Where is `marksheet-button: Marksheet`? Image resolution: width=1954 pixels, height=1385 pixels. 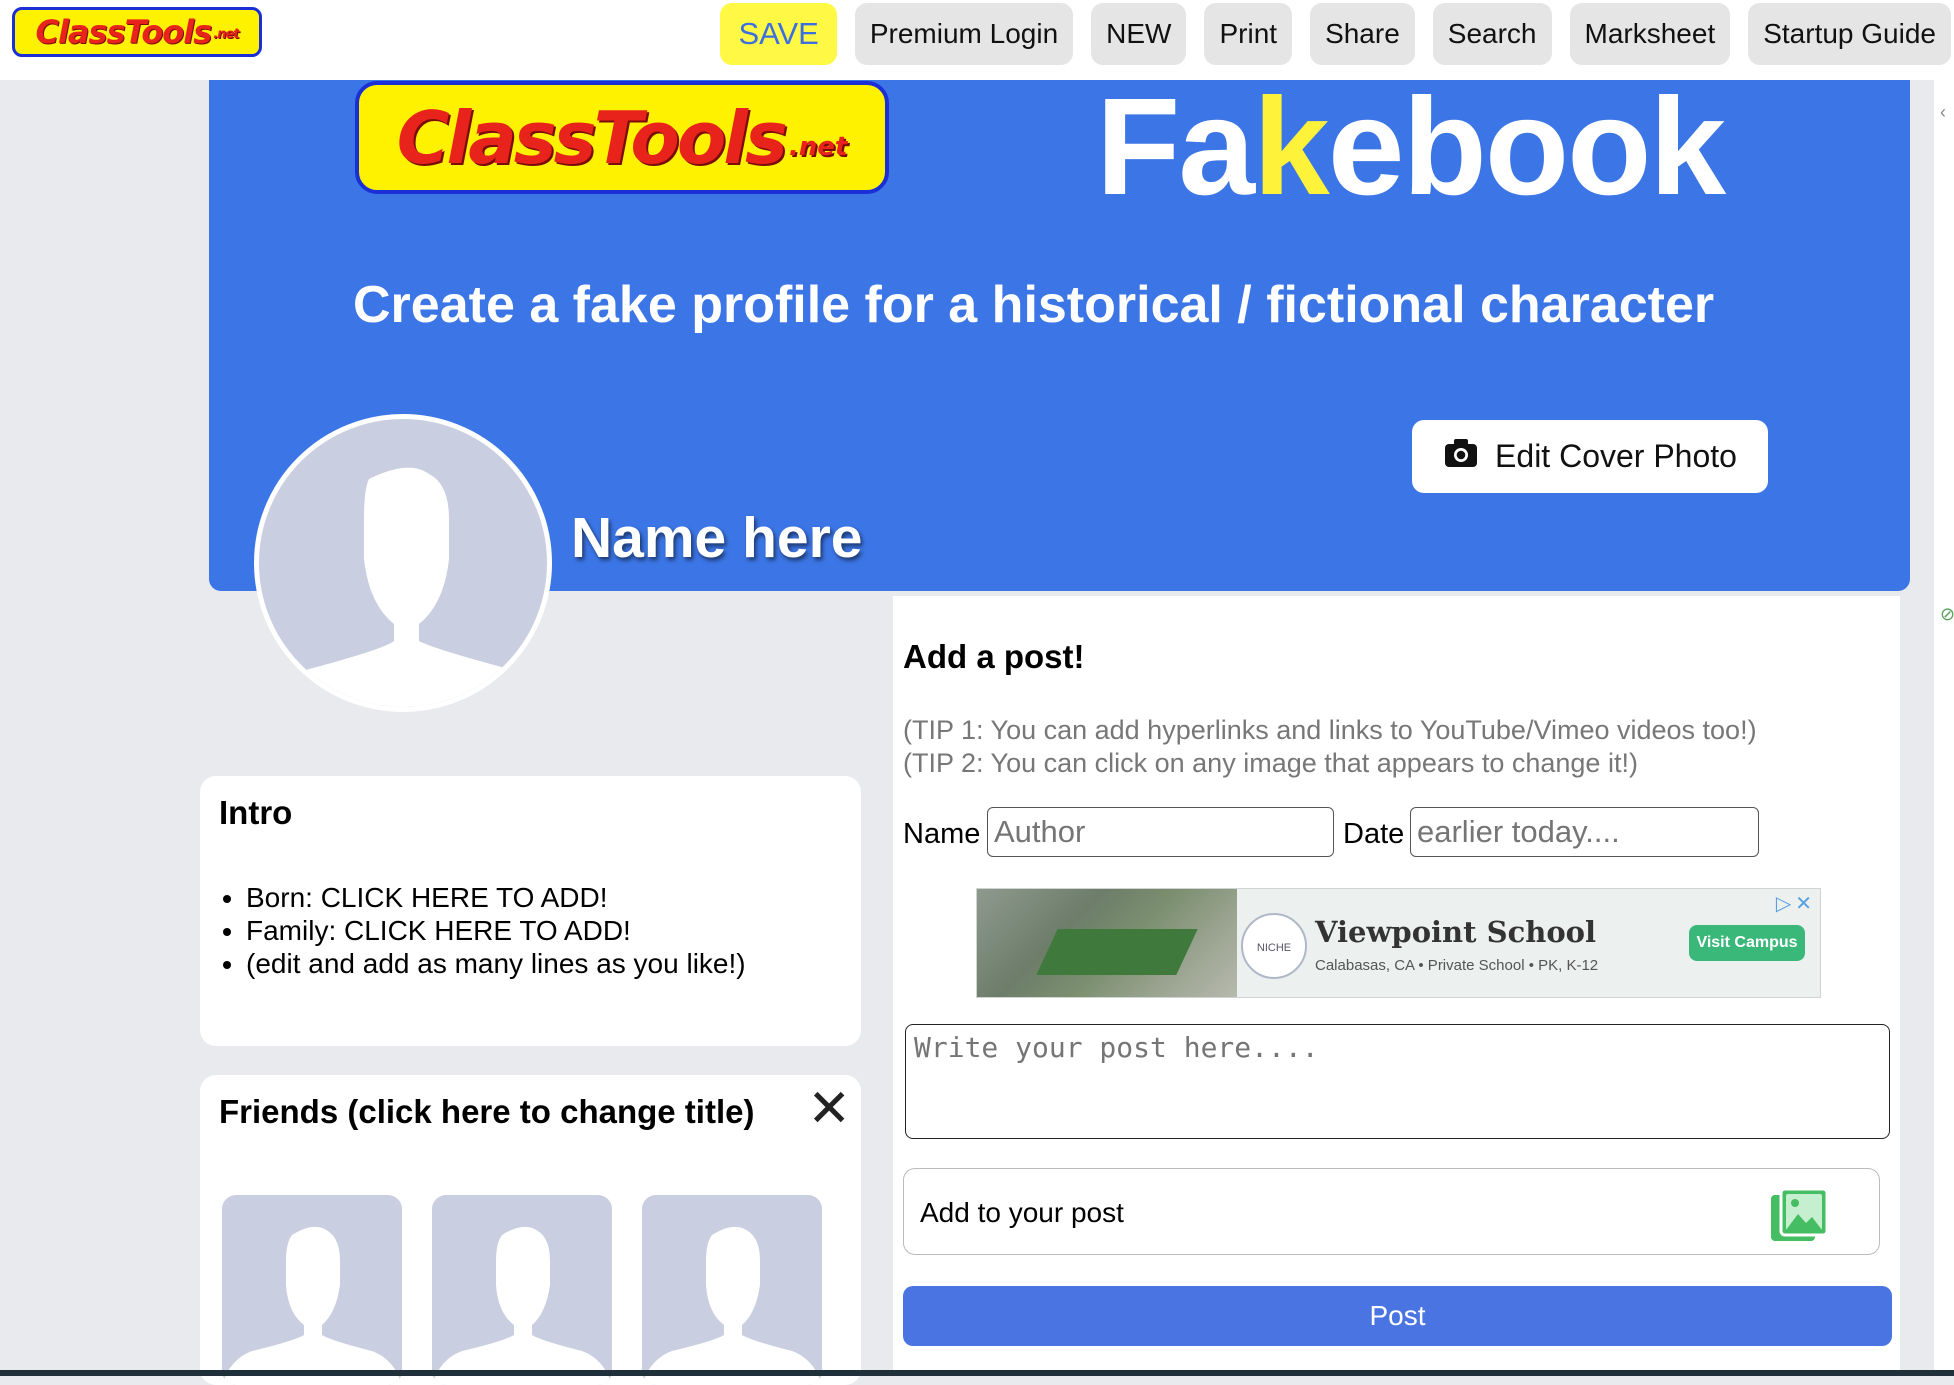
marksheet-button: Marksheet is located at coordinates (1650, 34).